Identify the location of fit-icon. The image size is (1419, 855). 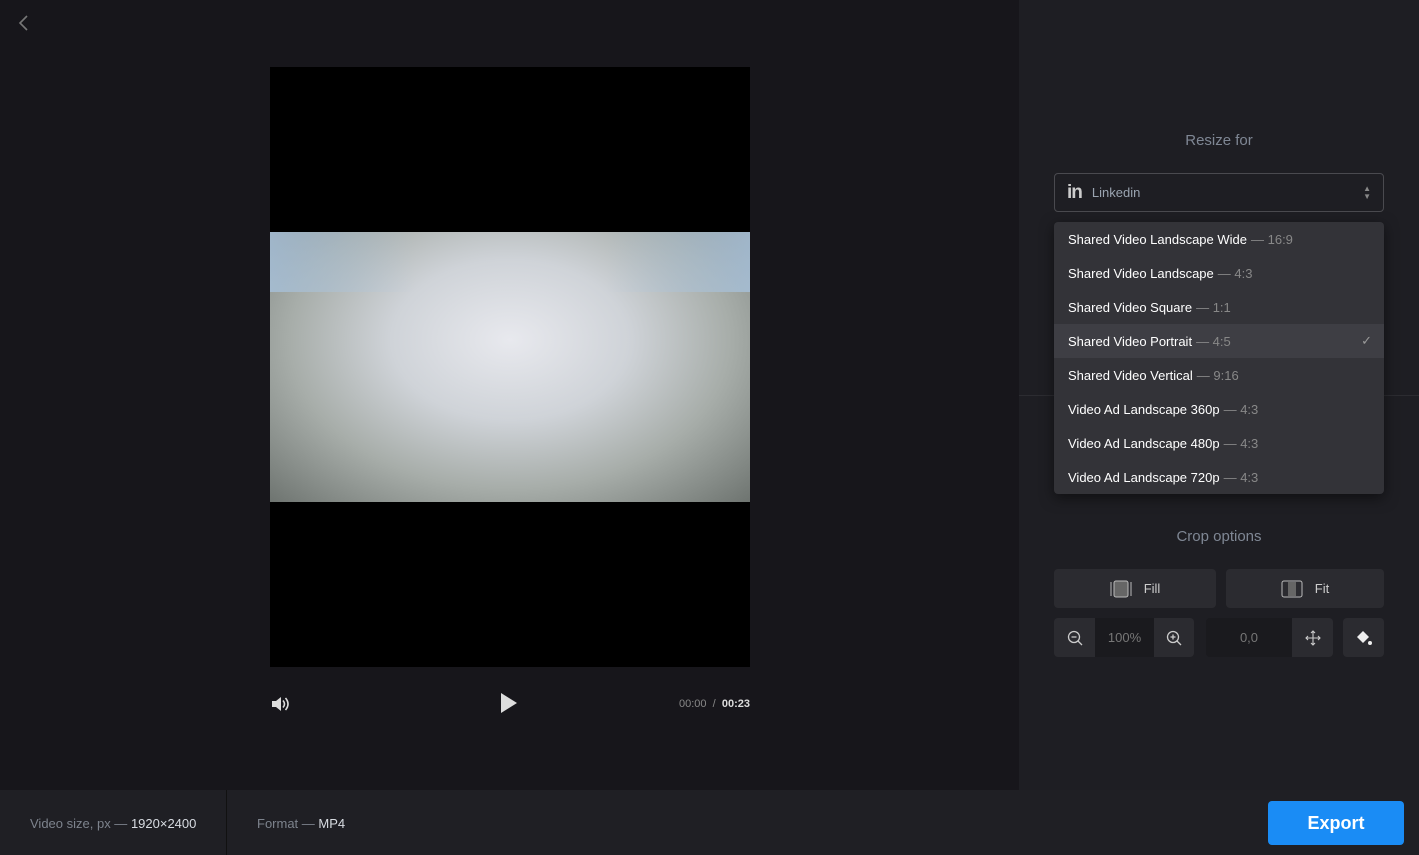
(1292, 588).